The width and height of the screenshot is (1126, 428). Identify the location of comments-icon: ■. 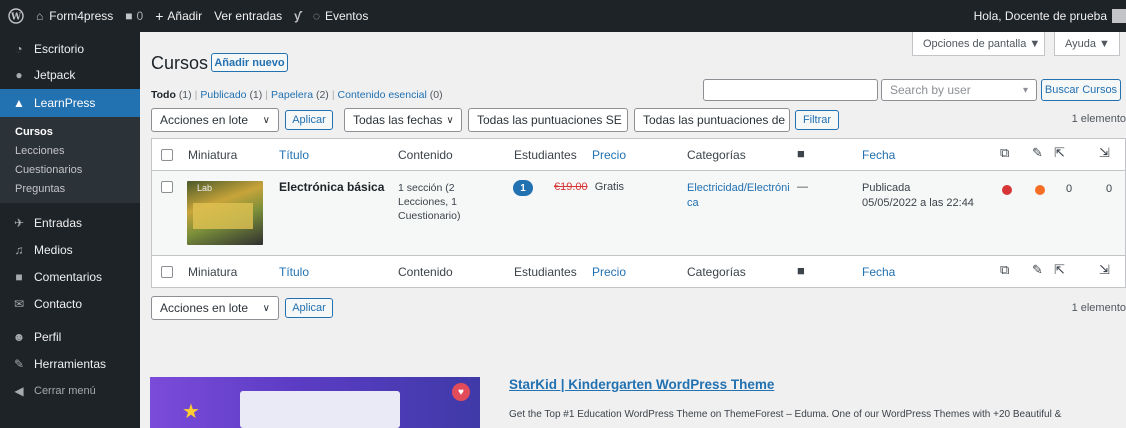
(801, 270).